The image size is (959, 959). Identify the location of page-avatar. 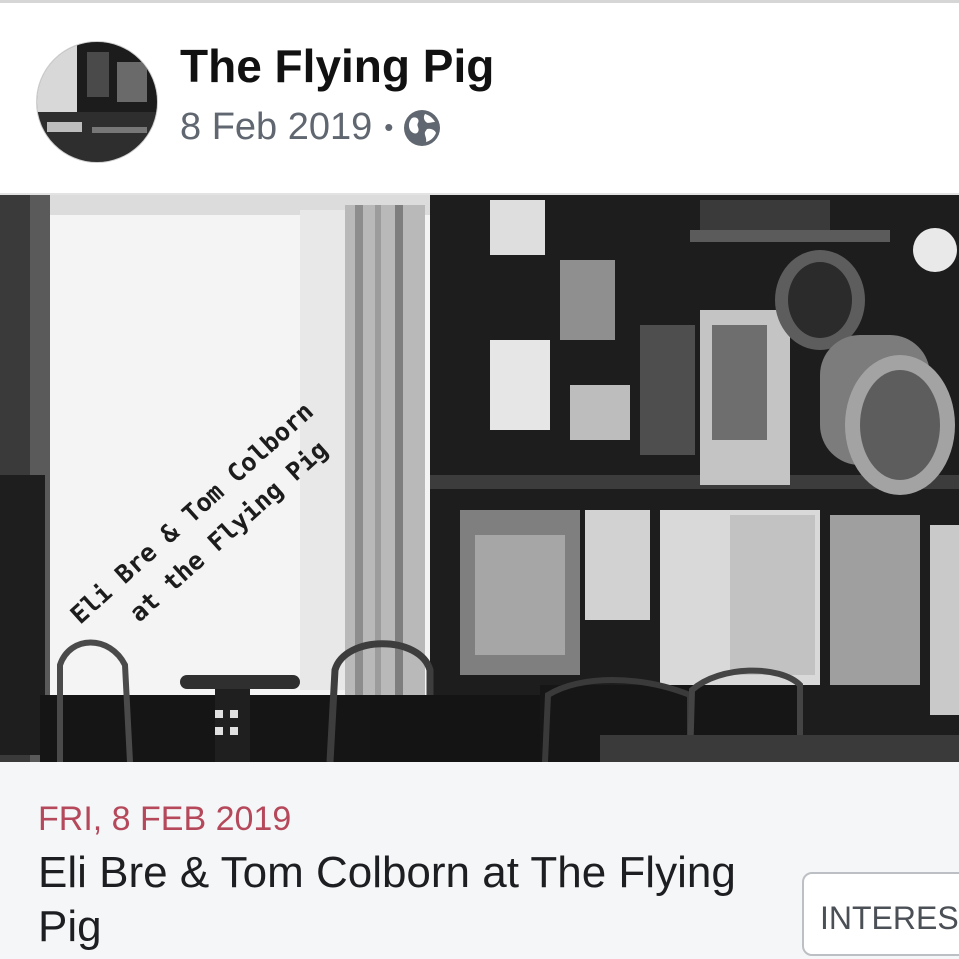
(97, 102).